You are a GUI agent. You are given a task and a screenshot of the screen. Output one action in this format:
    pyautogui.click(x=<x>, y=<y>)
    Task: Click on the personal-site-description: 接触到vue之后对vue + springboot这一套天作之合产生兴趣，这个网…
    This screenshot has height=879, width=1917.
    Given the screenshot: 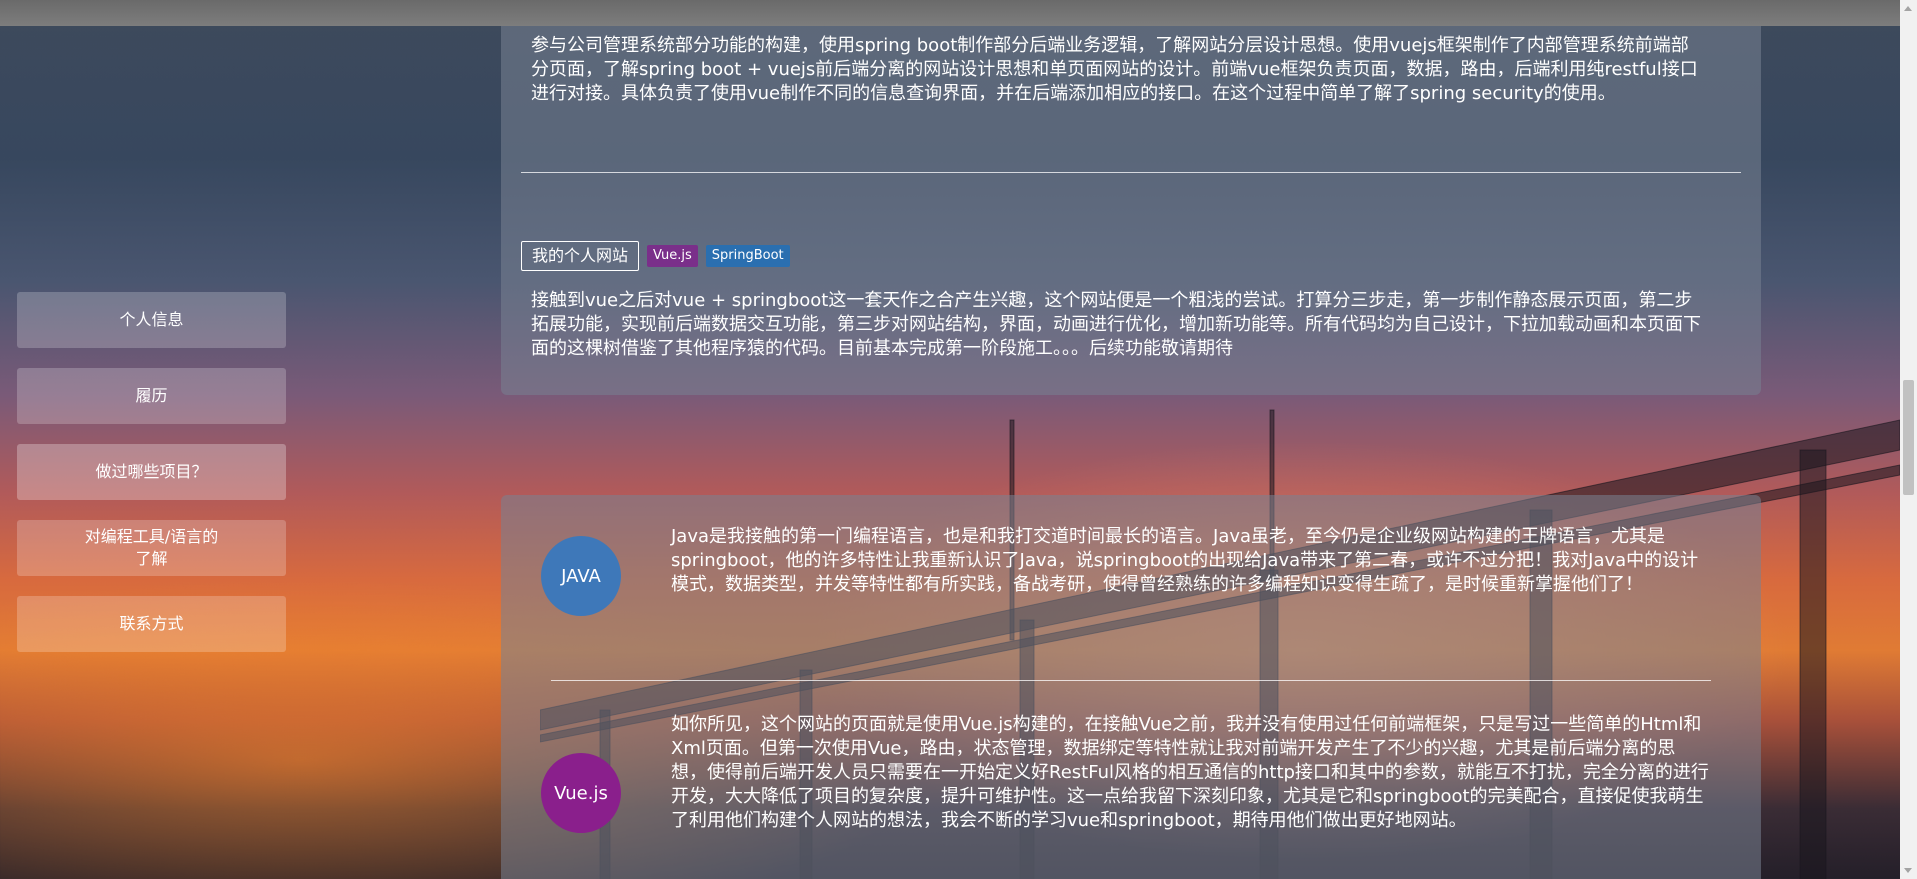 What is the action you would take?
    pyautogui.click(x=1116, y=324)
    